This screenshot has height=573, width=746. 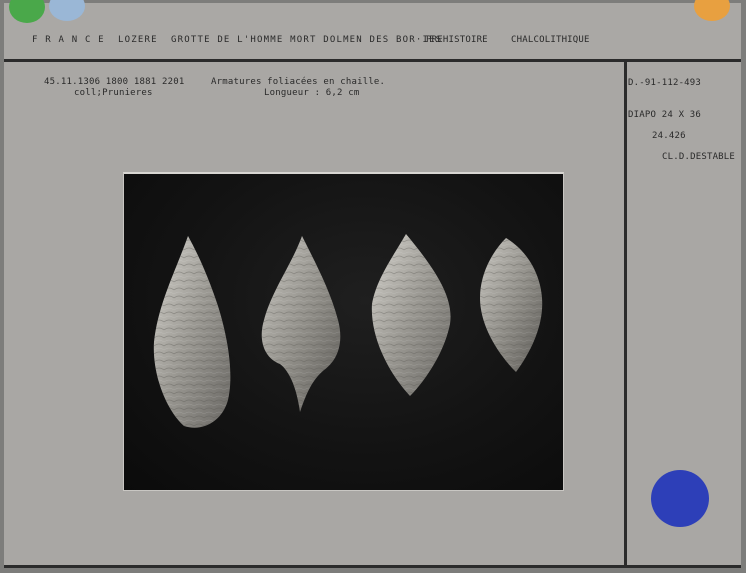 I want to click on header-culture: CHALCOLITHIQUE, so click(x=550, y=40).